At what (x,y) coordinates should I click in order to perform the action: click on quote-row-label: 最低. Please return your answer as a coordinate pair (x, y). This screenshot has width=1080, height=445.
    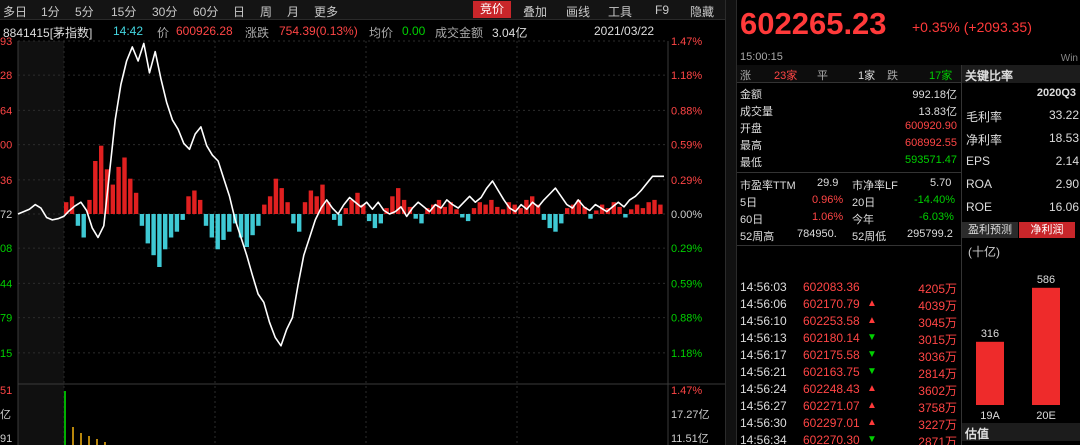
    Looking at the image, I should click on (751, 163).